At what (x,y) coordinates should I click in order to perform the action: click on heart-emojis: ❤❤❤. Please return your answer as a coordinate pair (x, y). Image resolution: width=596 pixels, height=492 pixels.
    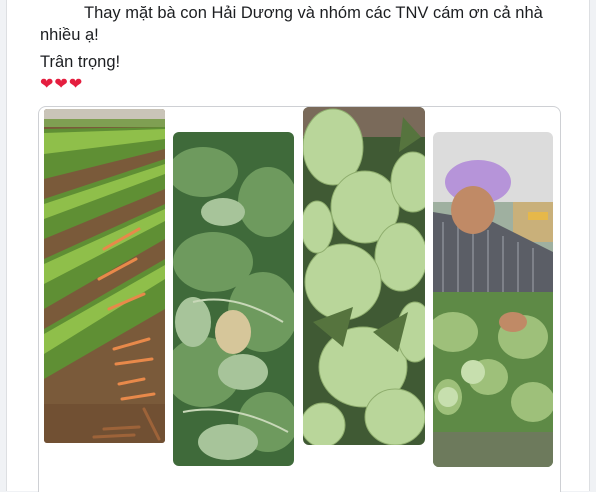
    Looking at the image, I should click on (62, 84).